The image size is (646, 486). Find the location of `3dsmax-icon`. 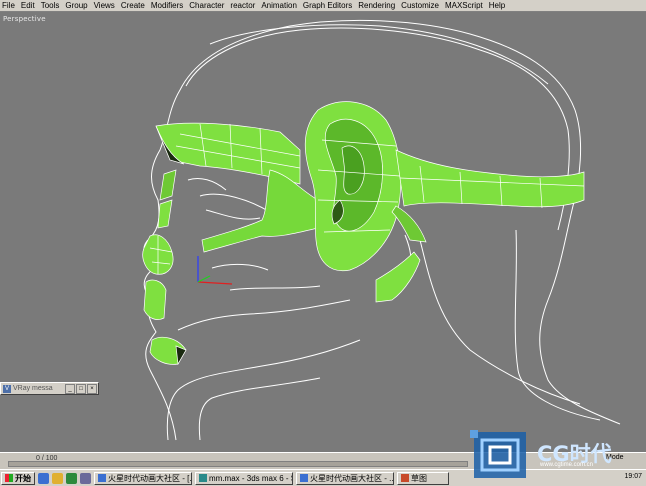

3dsmax-icon is located at coordinates (203, 478).